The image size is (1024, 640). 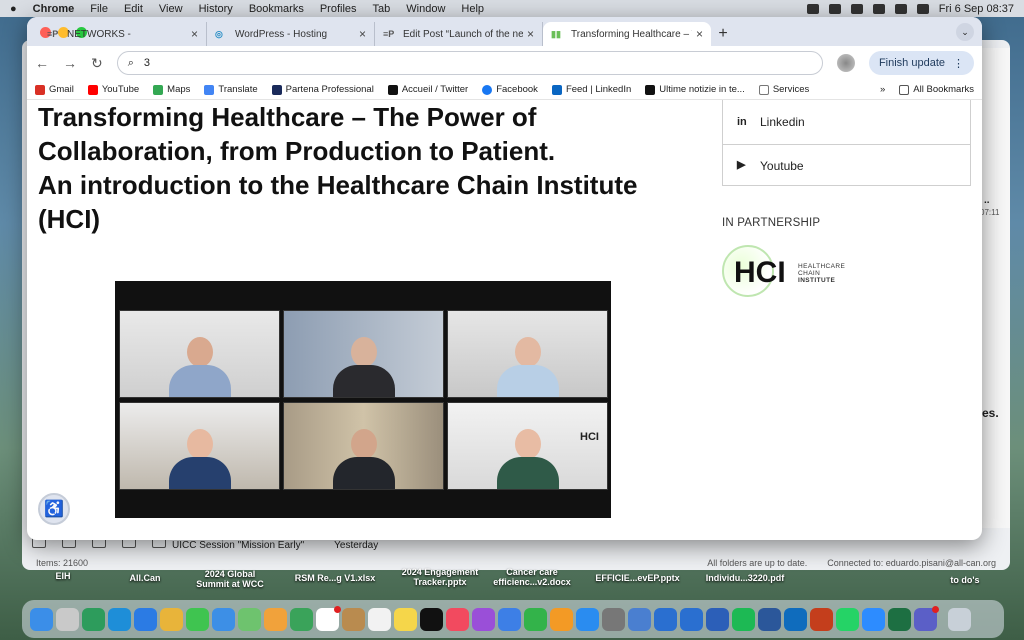 I want to click on desktop-file: 2024 Engagement Tracker.pptx, so click(x=440, y=577).